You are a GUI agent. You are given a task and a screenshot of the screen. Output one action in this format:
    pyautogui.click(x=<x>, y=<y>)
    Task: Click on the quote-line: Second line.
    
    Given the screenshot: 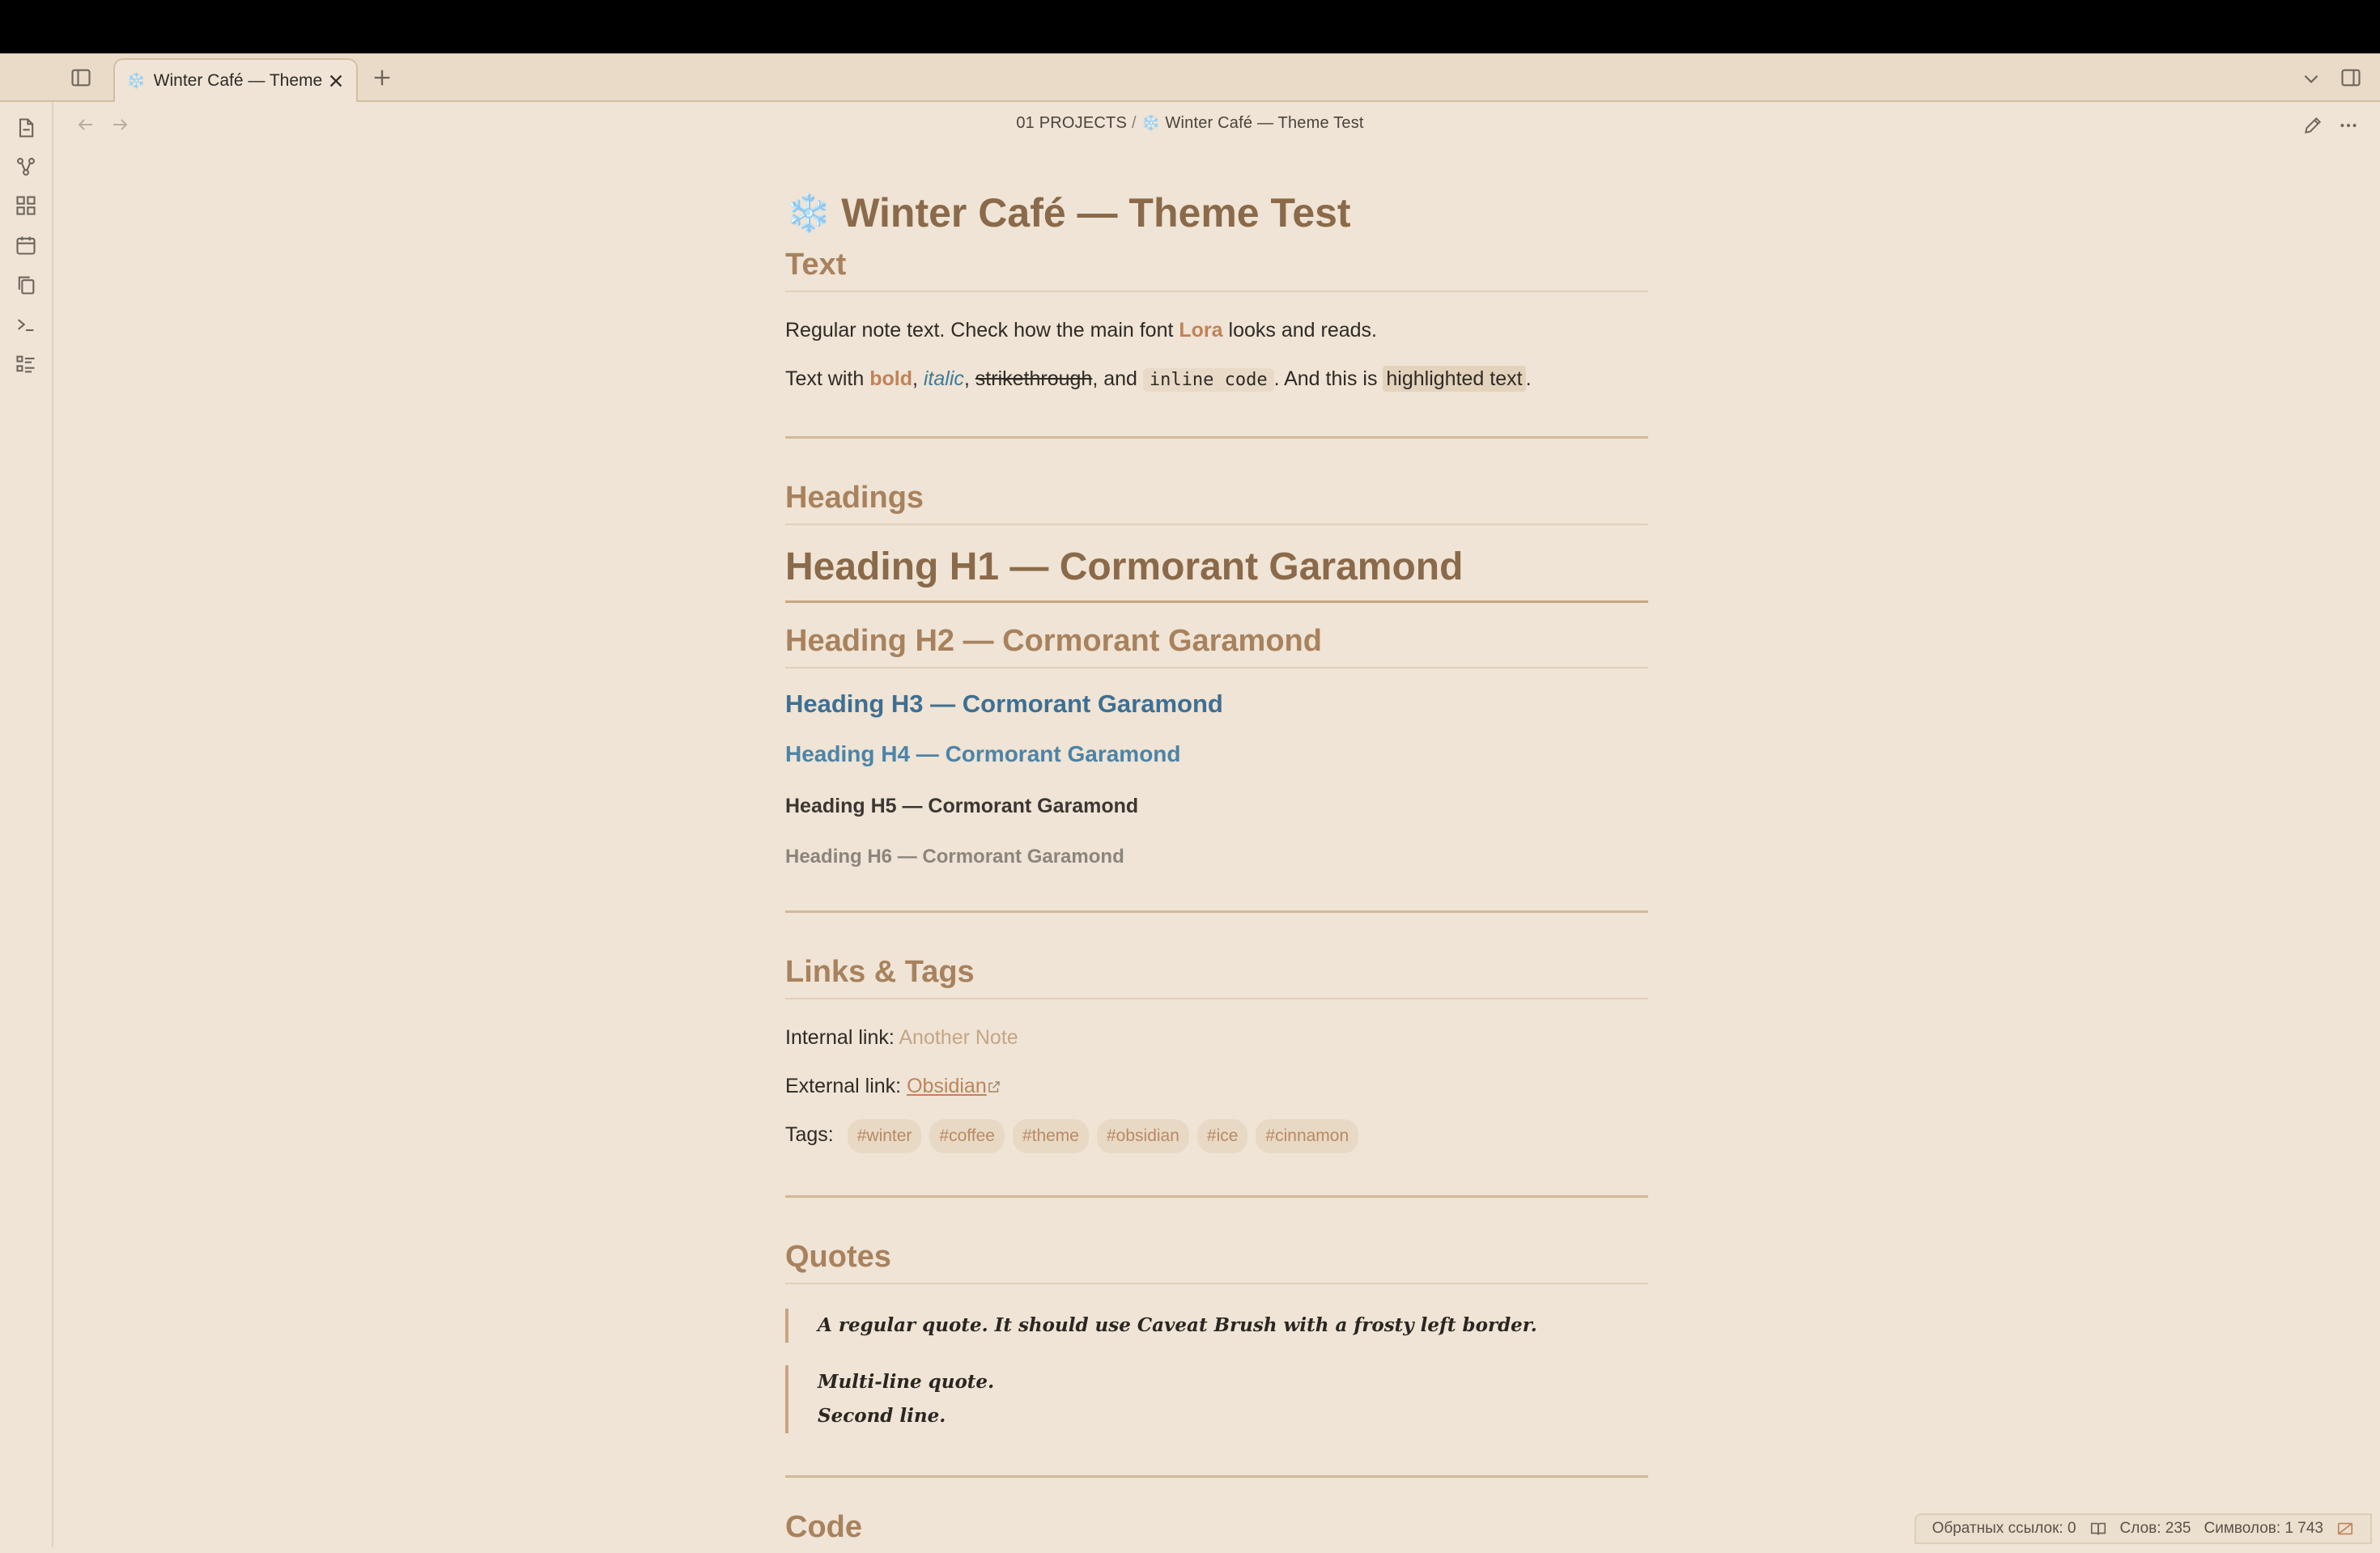 What is the action you would take?
    pyautogui.click(x=882, y=1416)
    